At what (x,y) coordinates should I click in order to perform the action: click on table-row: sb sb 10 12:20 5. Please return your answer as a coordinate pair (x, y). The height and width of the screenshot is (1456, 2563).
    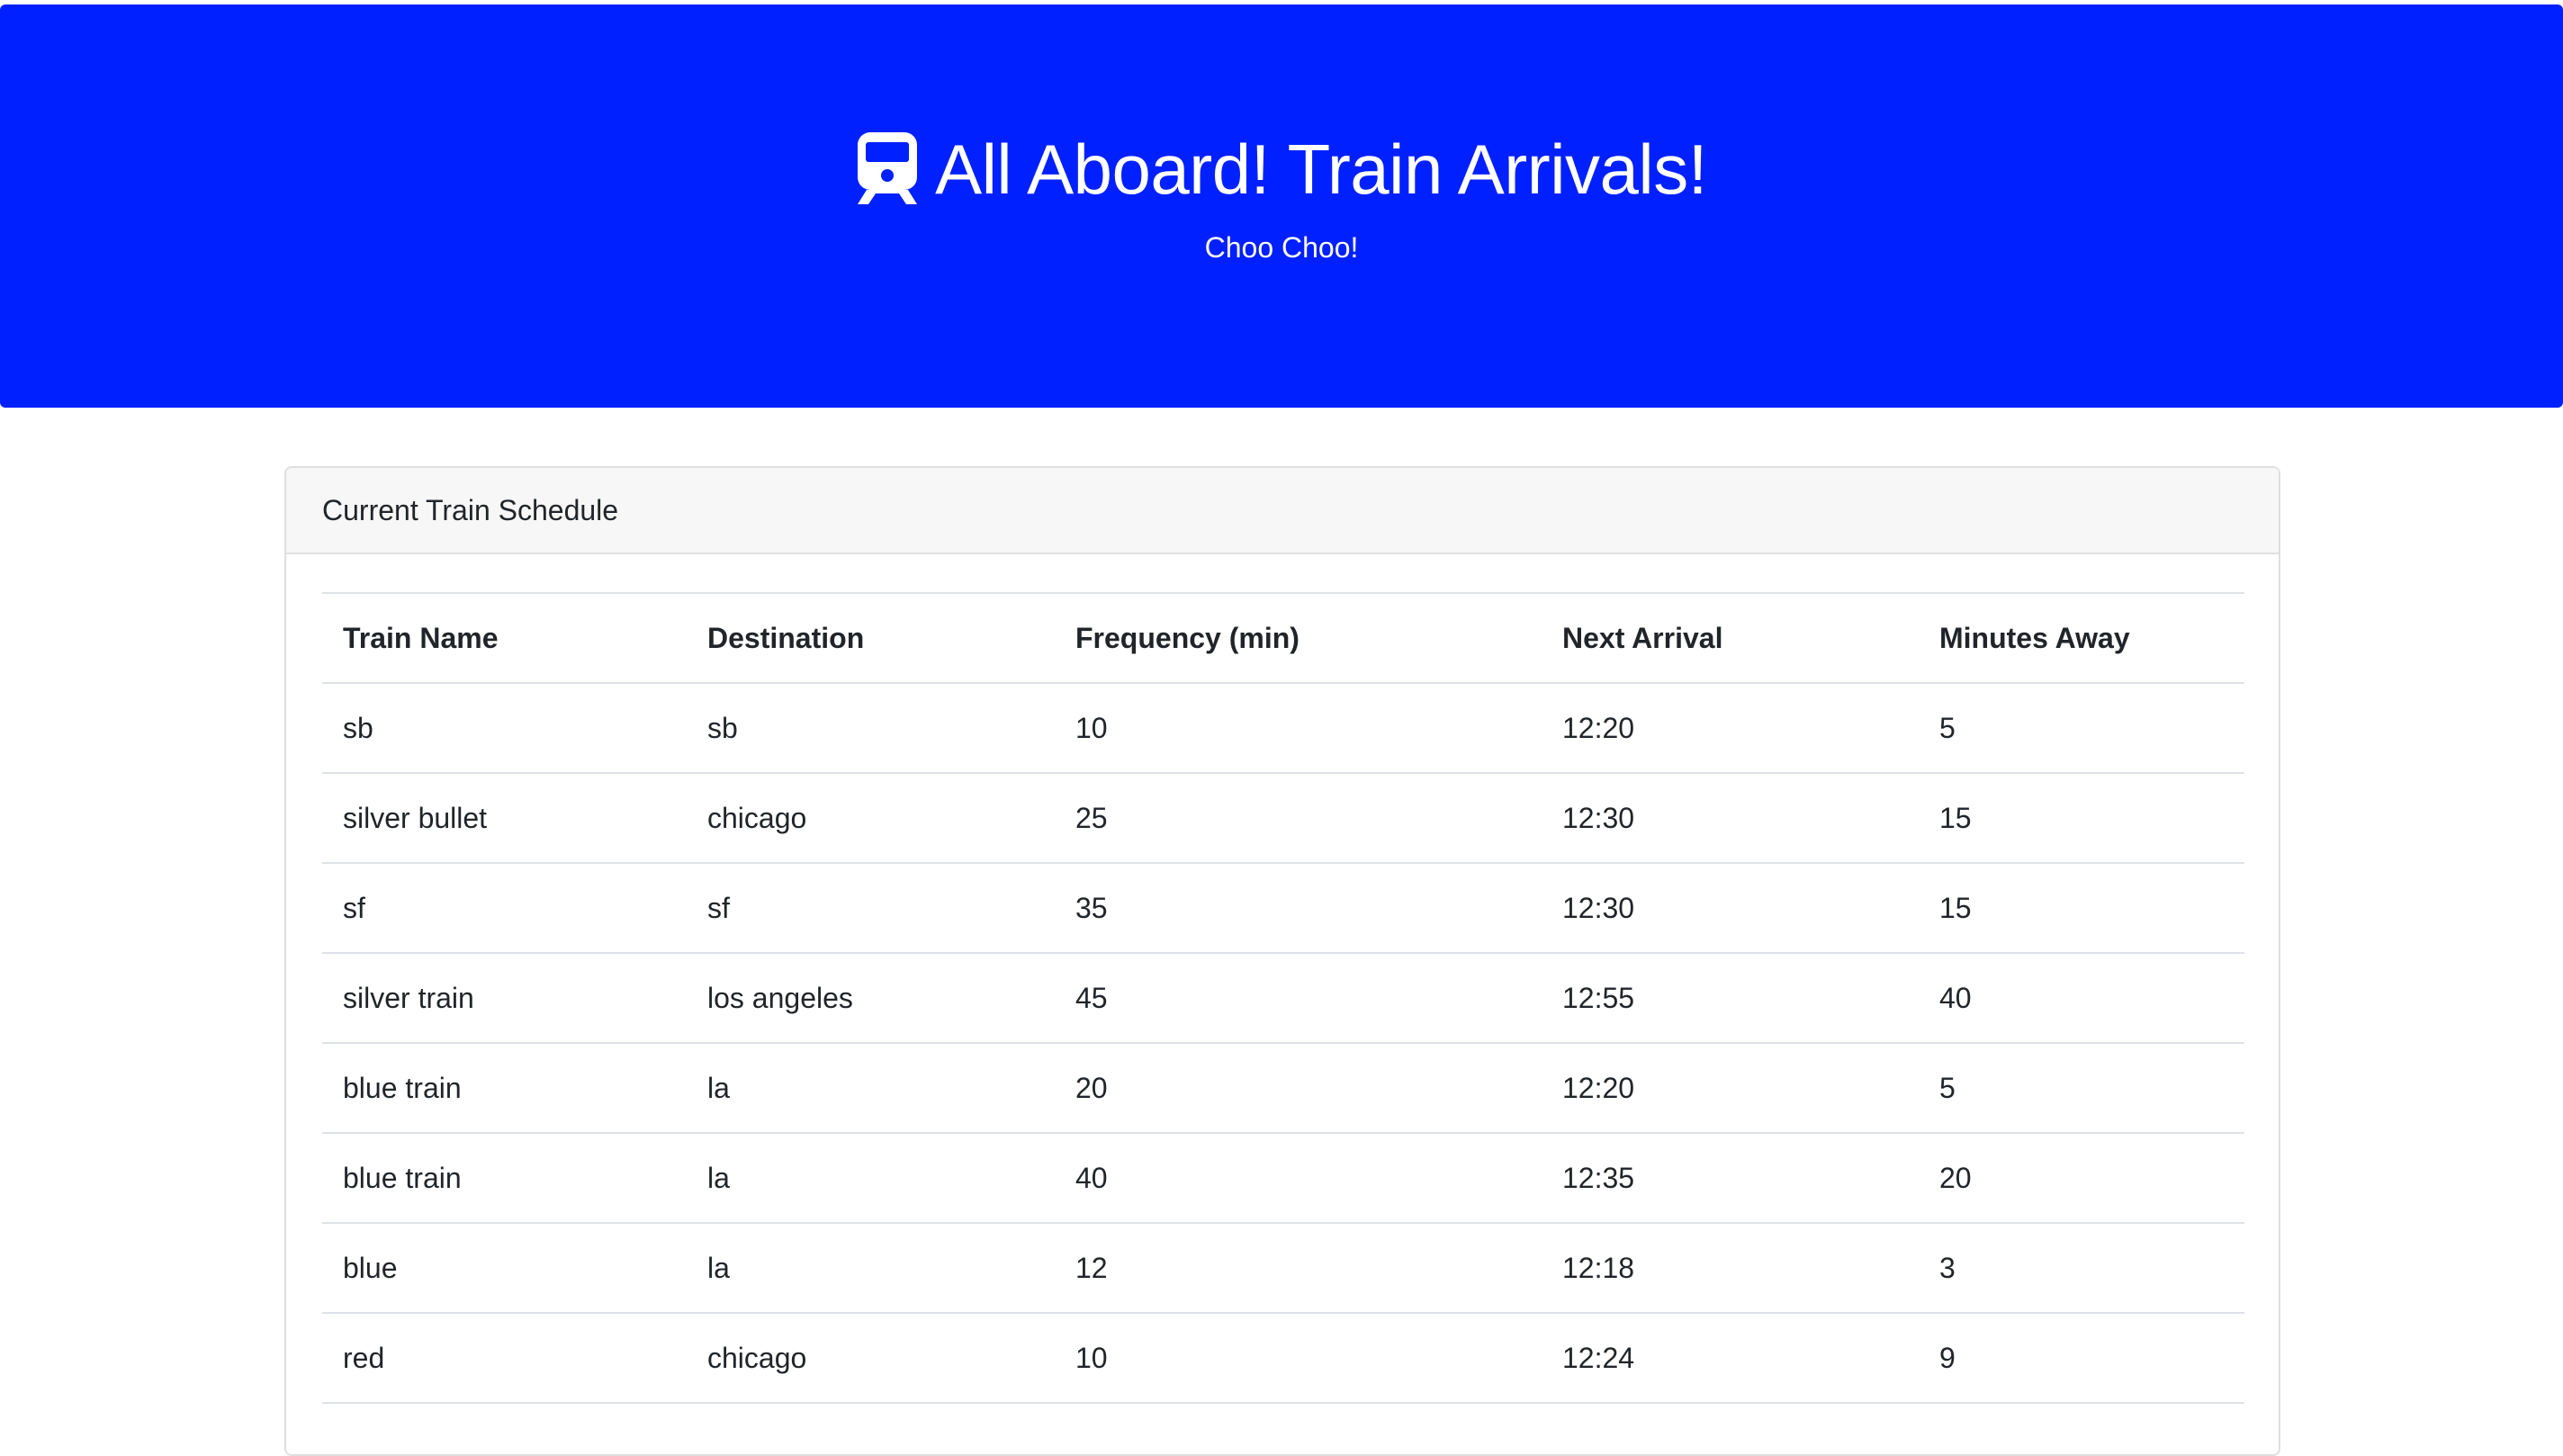
    Looking at the image, I should click on (1283, 727).